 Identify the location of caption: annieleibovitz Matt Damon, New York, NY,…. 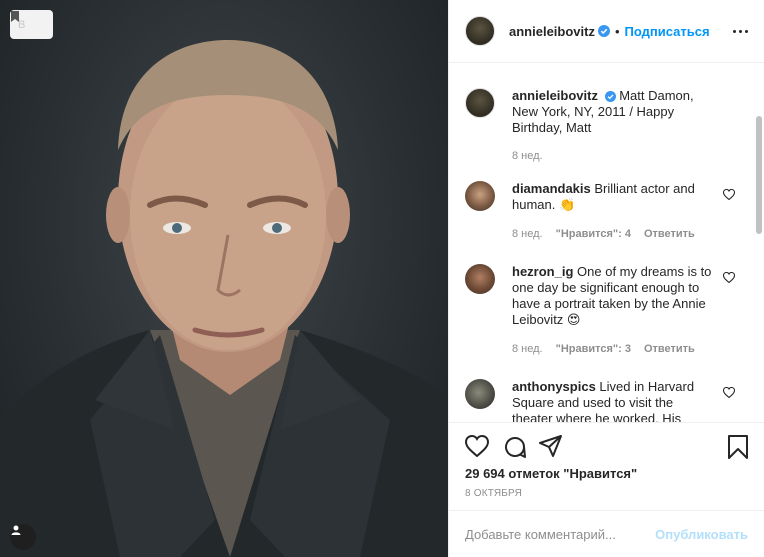
(602, 126).